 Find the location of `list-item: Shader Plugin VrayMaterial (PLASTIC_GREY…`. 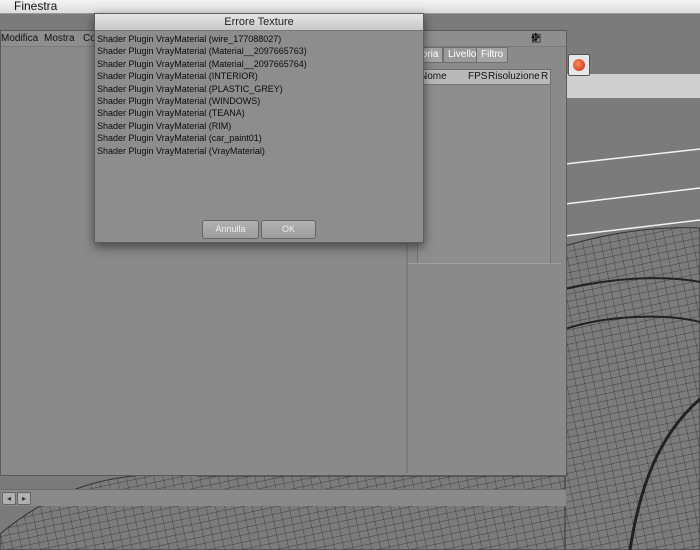

list-item: Shader Plugin VrayMaterial (PLASTIC_GREY… is located at coordinates (190, 88).